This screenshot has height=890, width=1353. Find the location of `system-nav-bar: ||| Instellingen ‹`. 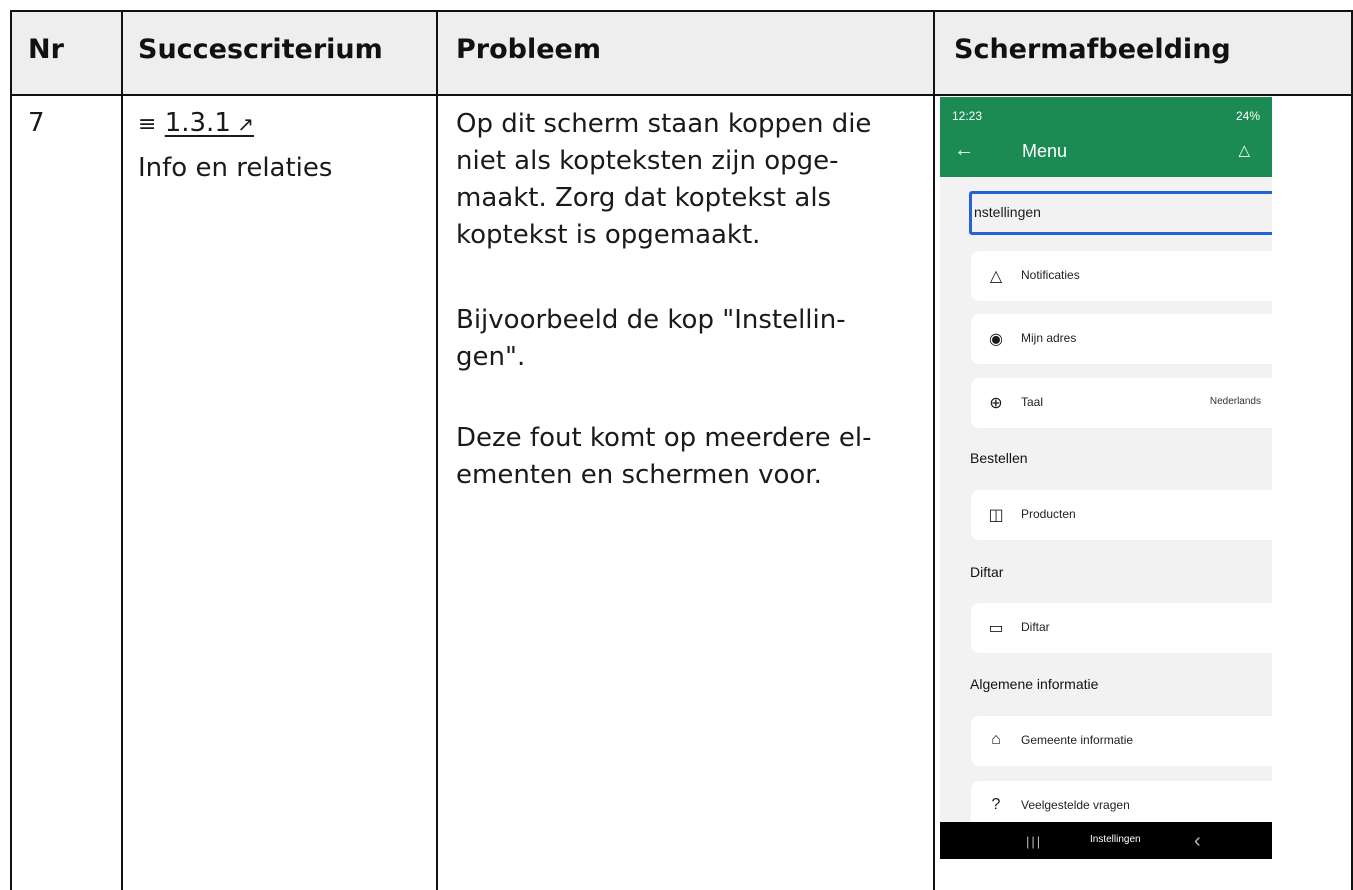

system-nav-bar: ||| Instellingen ‹ is located at coordinates (1106, 840).